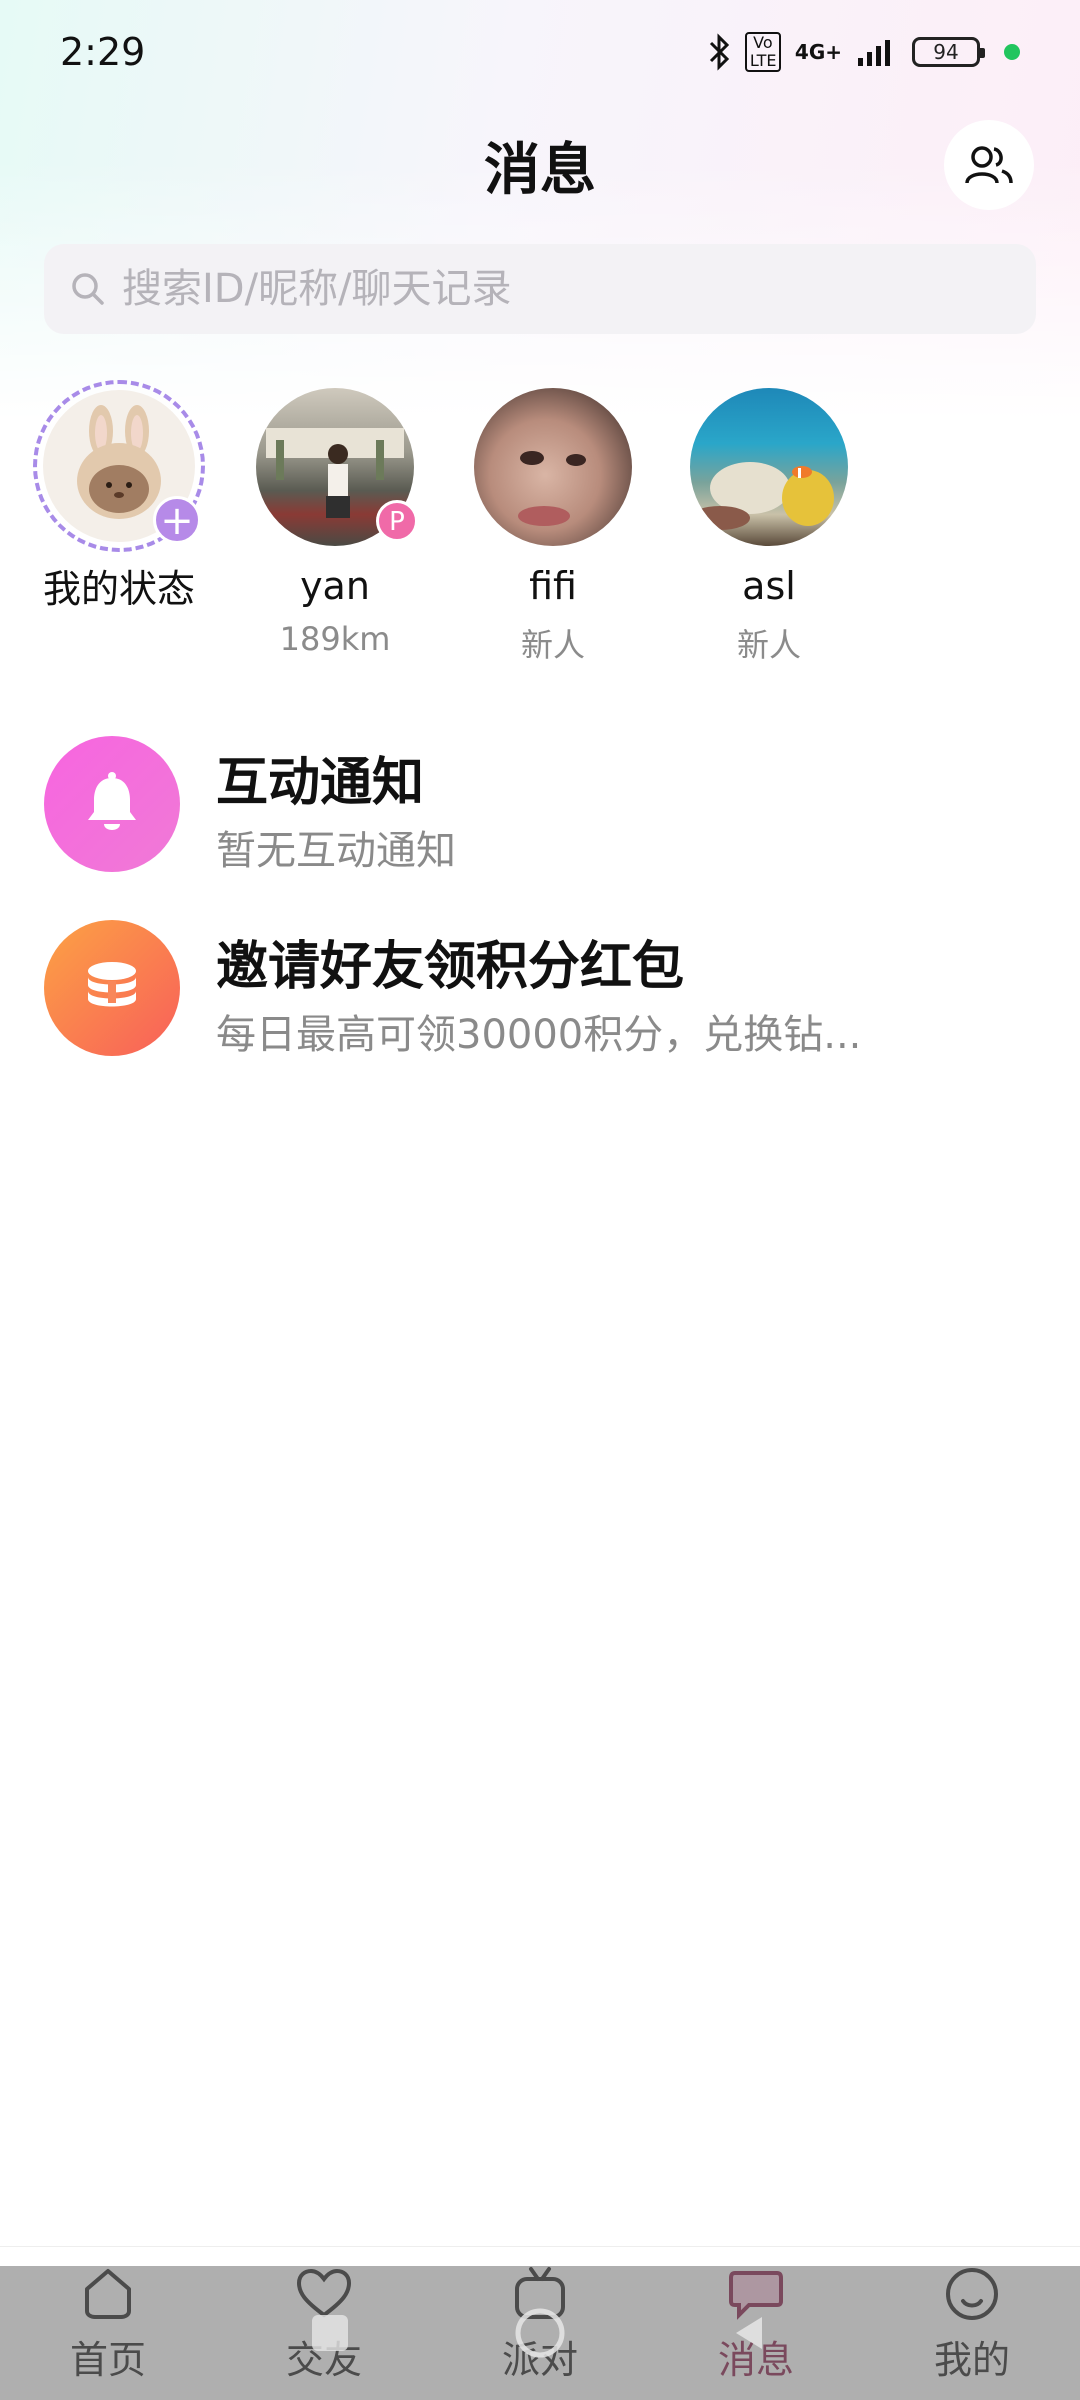  Describe the element at coordinates (337, 467) in the screenshot. I see `avatar: P` at that location.